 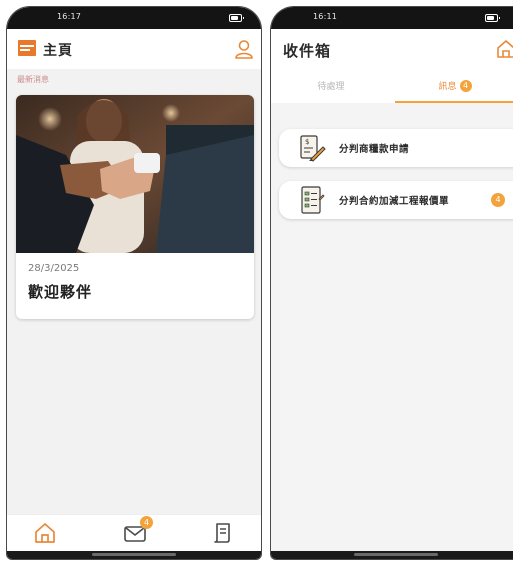 I want to click on bottom-tab-bar: 4, so click(x=134, y=532).